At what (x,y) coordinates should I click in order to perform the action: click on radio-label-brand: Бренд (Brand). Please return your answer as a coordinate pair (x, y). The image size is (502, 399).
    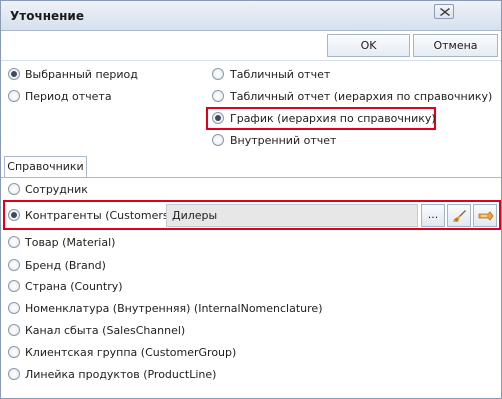
    Looking at the image, I should click on (65, 265).